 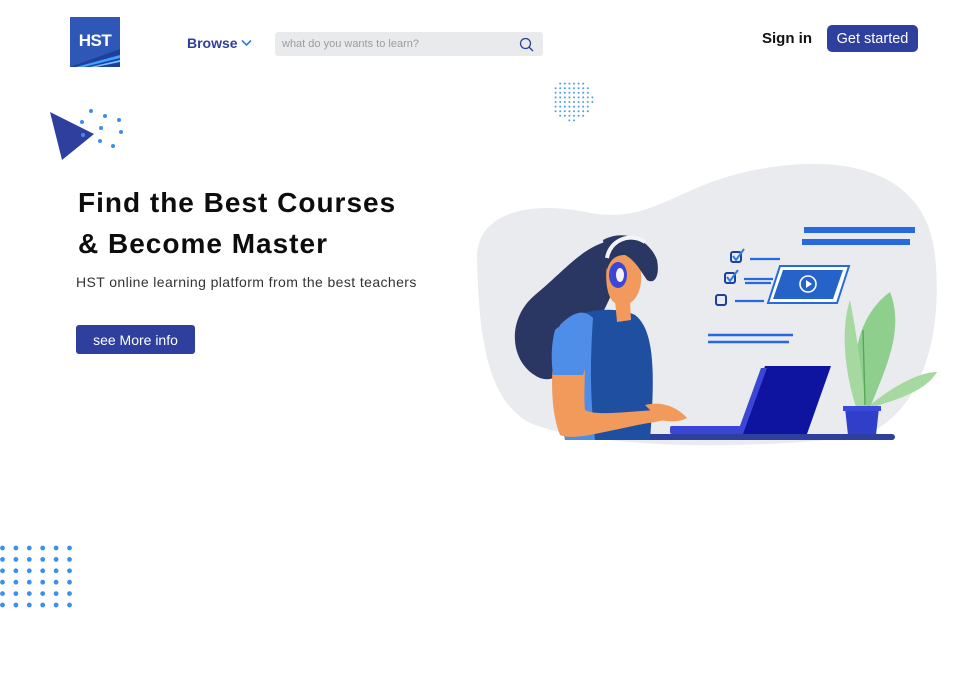 What do you see at coordinates (574, 102) in the screenshot?
I see `dot-circle-decoration` at bounding box center [574, 102].